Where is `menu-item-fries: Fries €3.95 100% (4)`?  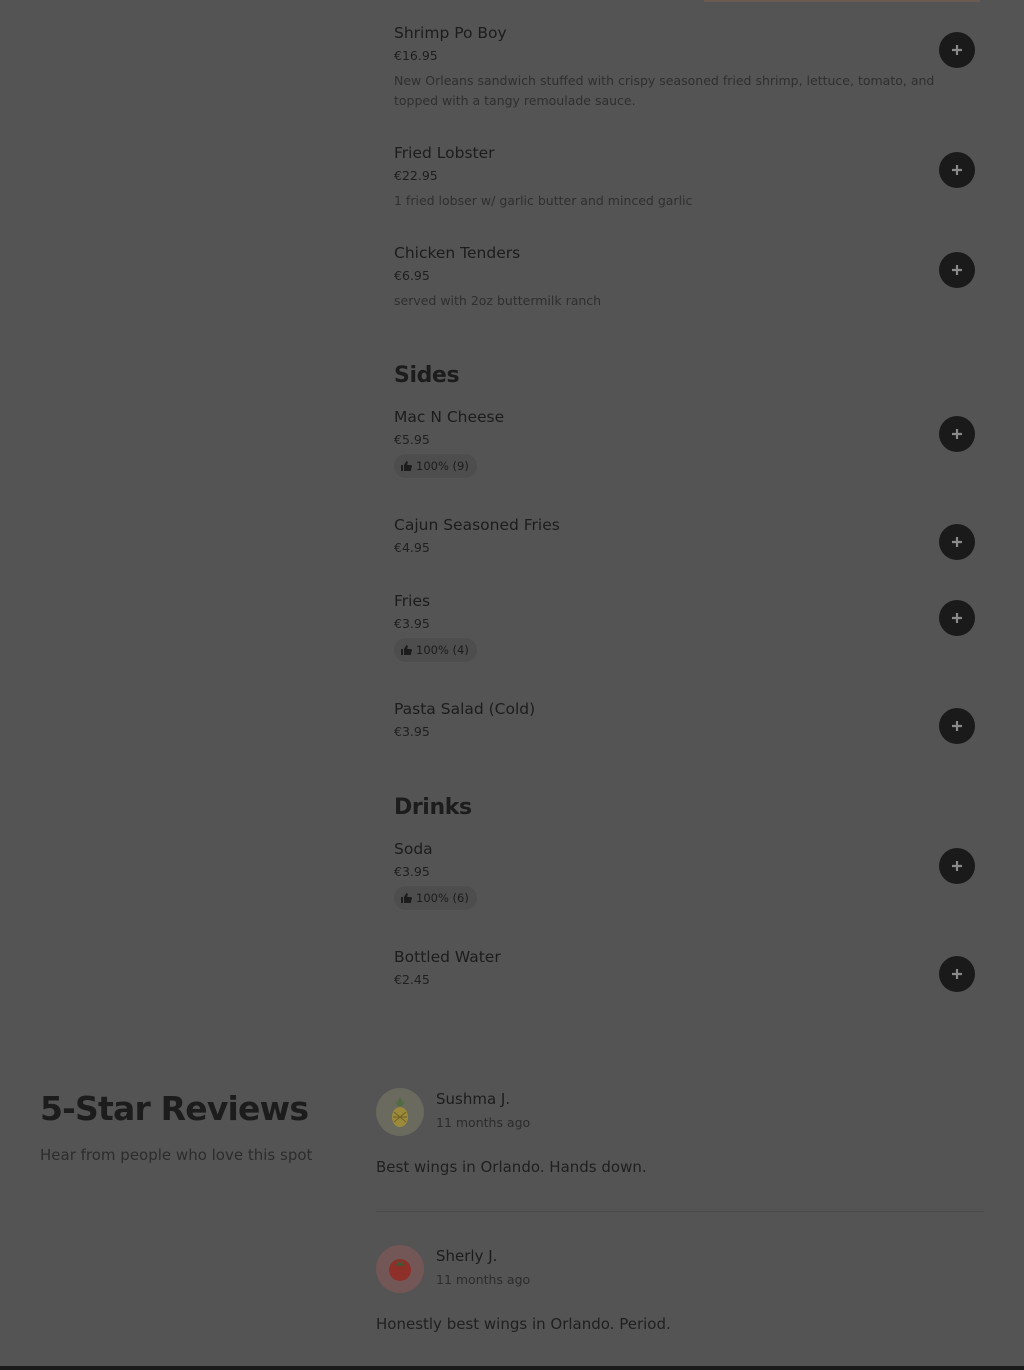
menu-item-fries: Fries €3.95 100% (4) is located at coordinates (689, 630).